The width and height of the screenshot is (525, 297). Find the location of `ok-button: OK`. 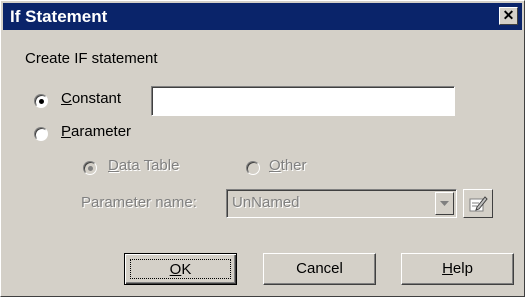

ok-button: OK is located at coordinates (180, 269).